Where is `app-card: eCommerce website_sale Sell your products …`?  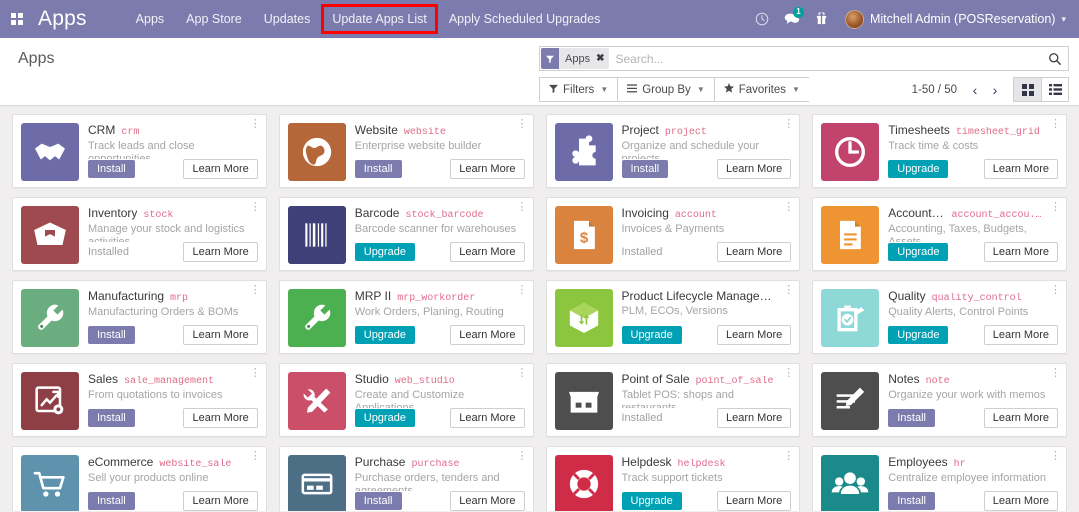 app-card: eCommerce website_sale Sell your products … is located at coordinates (139, 478).